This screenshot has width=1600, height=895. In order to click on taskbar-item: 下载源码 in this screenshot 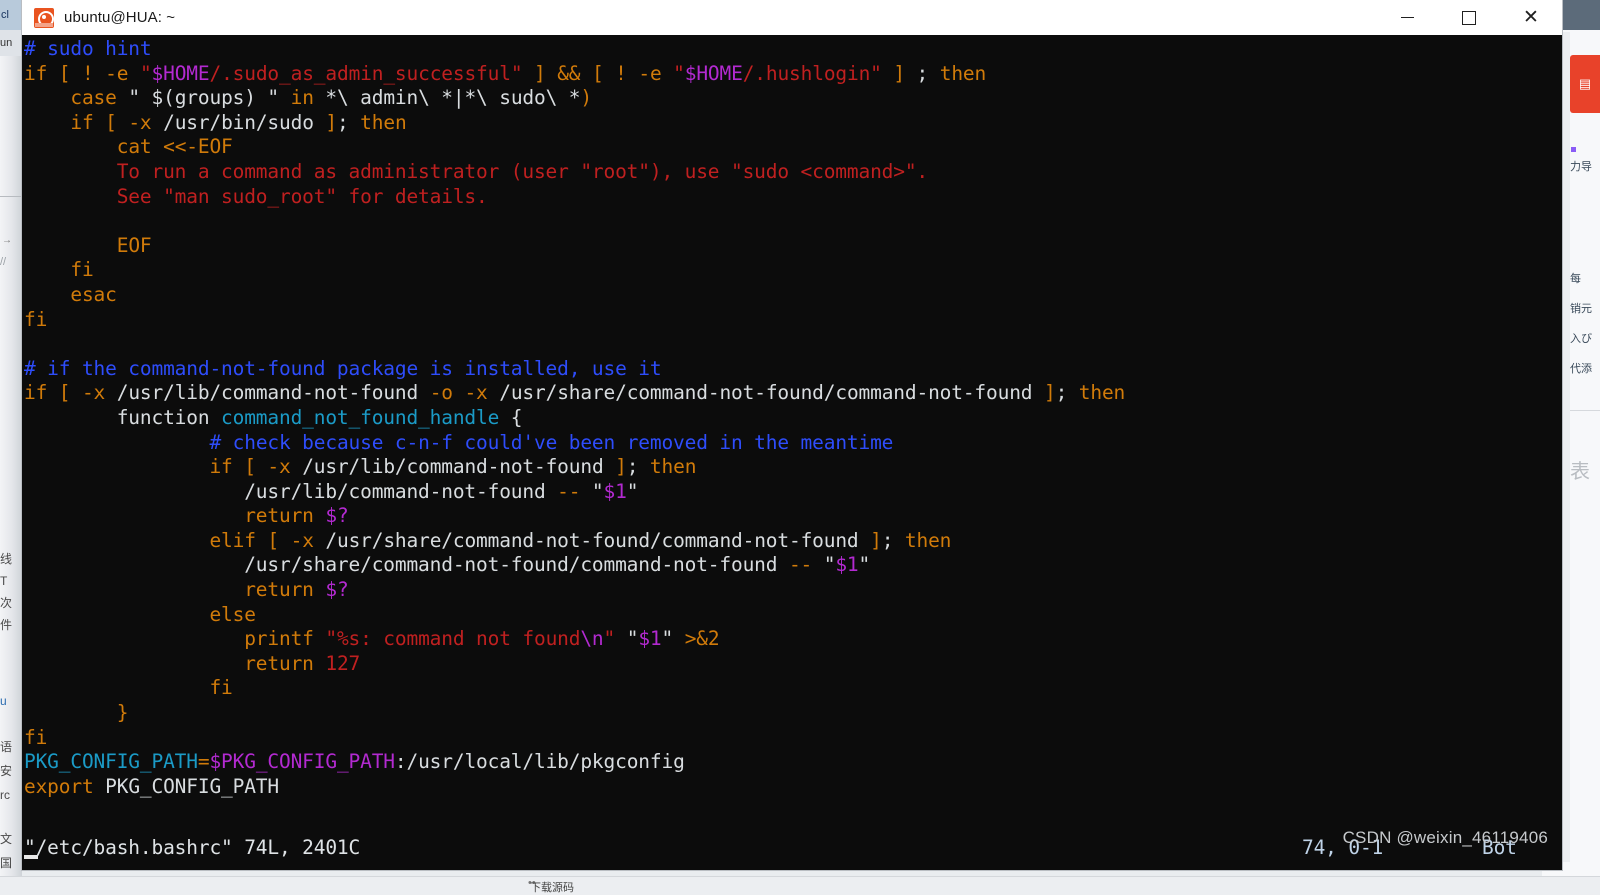, I will do `click(552, 887)`.